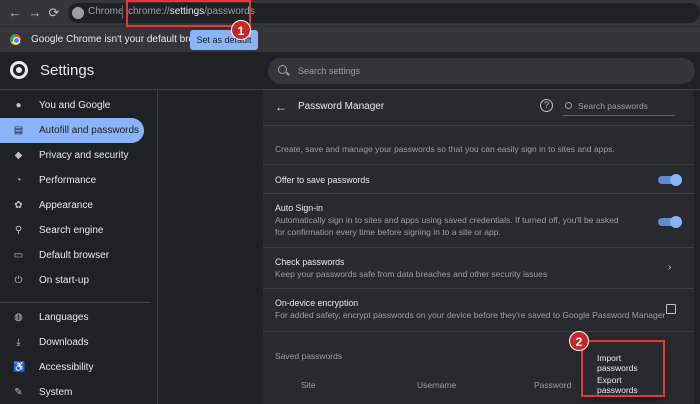 The height and width of the screenshot is (404, 700). What do you see at coordinates (15, 13) in the screenshot?
I see `back-icon: ←` at bounding box center [15, 13].